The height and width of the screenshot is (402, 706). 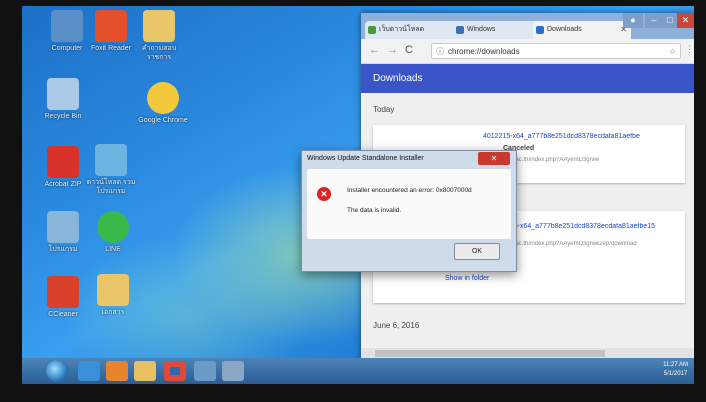 I want to click on tab-downloads: Downloads ✕, so click(x=582, y=30).